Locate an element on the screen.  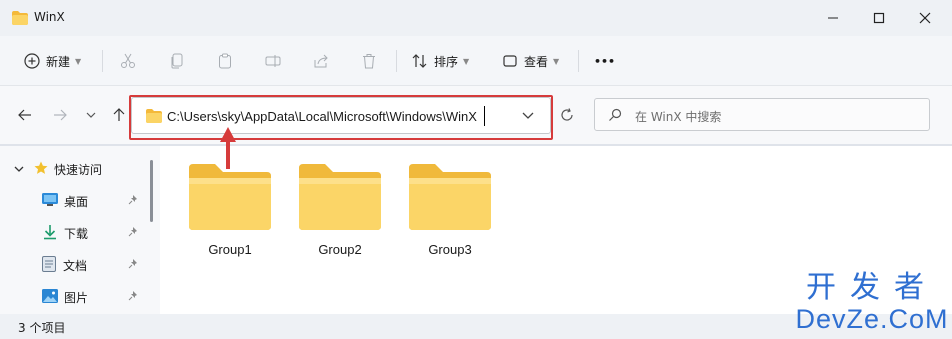
refresh-icon is located at coordinates (567, 114).